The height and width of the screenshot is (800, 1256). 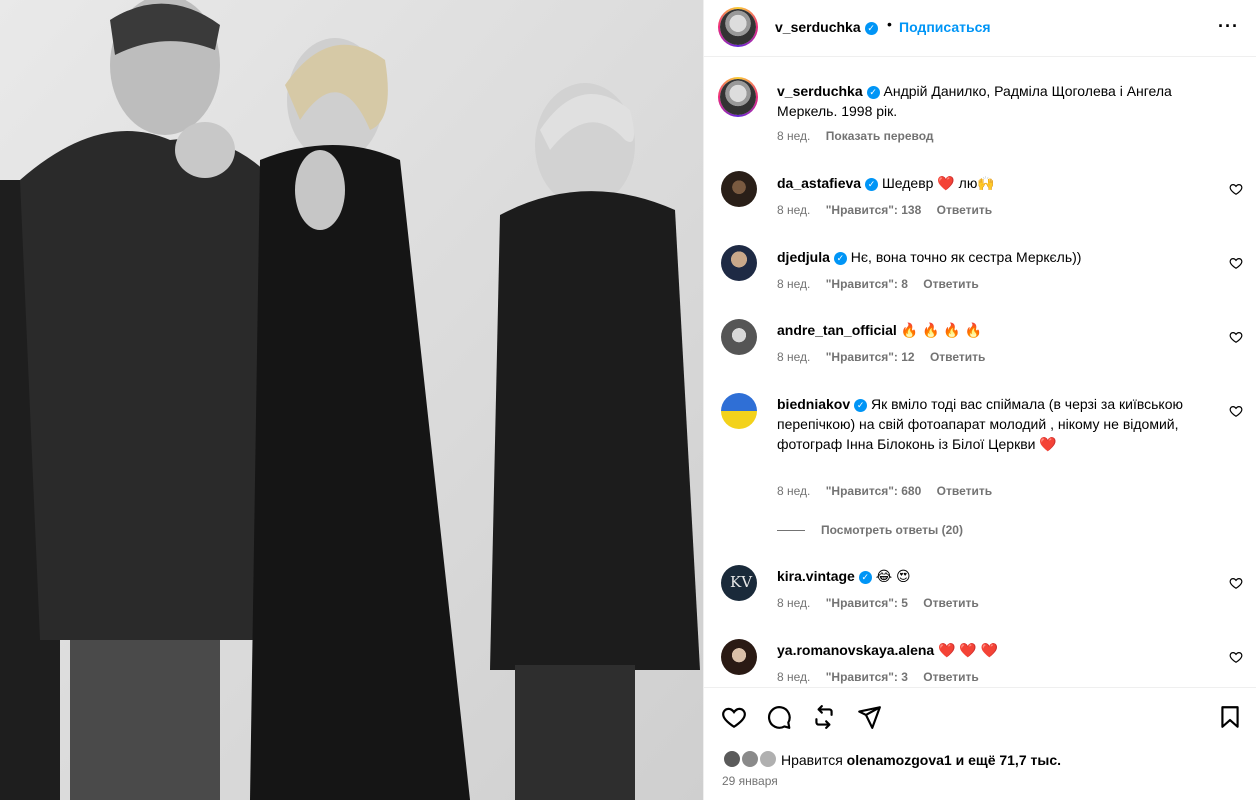 I want to click on comment-text: kira.vintage ✓ 😂 😍, so click(x=992, y=576).